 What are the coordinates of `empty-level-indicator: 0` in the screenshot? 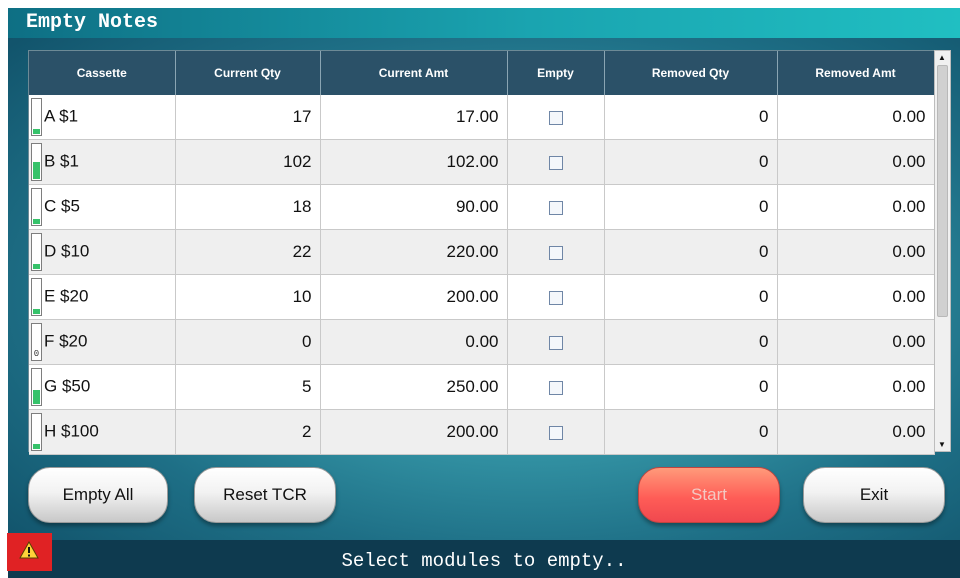 It's located at (36, 354).